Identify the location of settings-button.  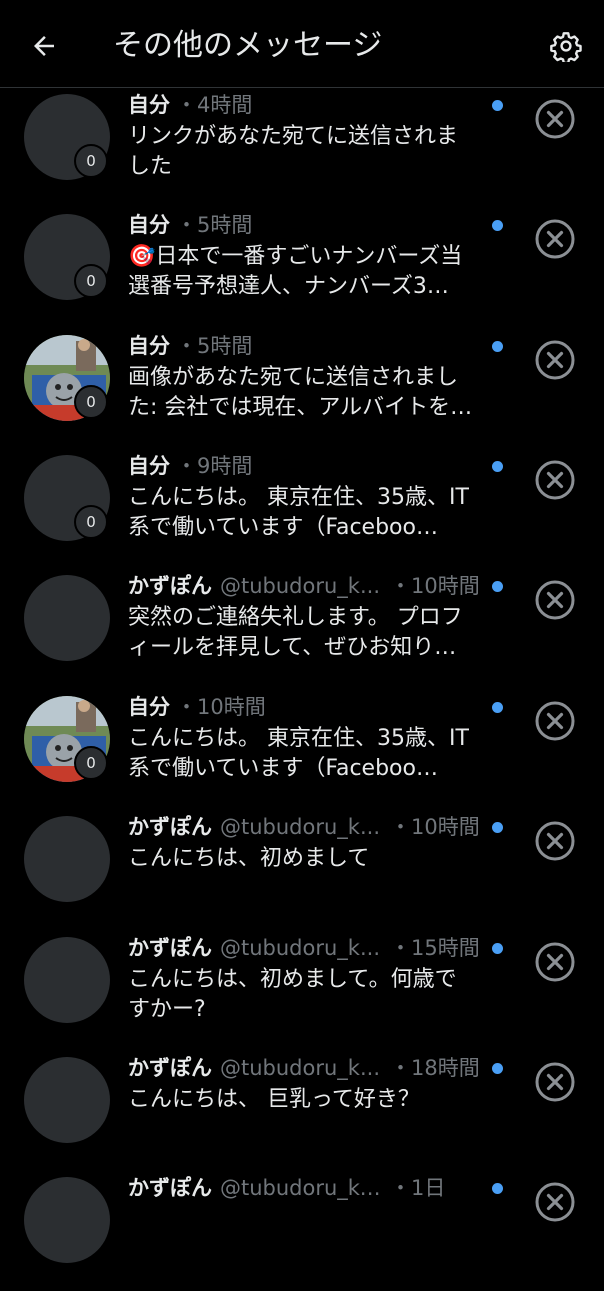
(566, 46).